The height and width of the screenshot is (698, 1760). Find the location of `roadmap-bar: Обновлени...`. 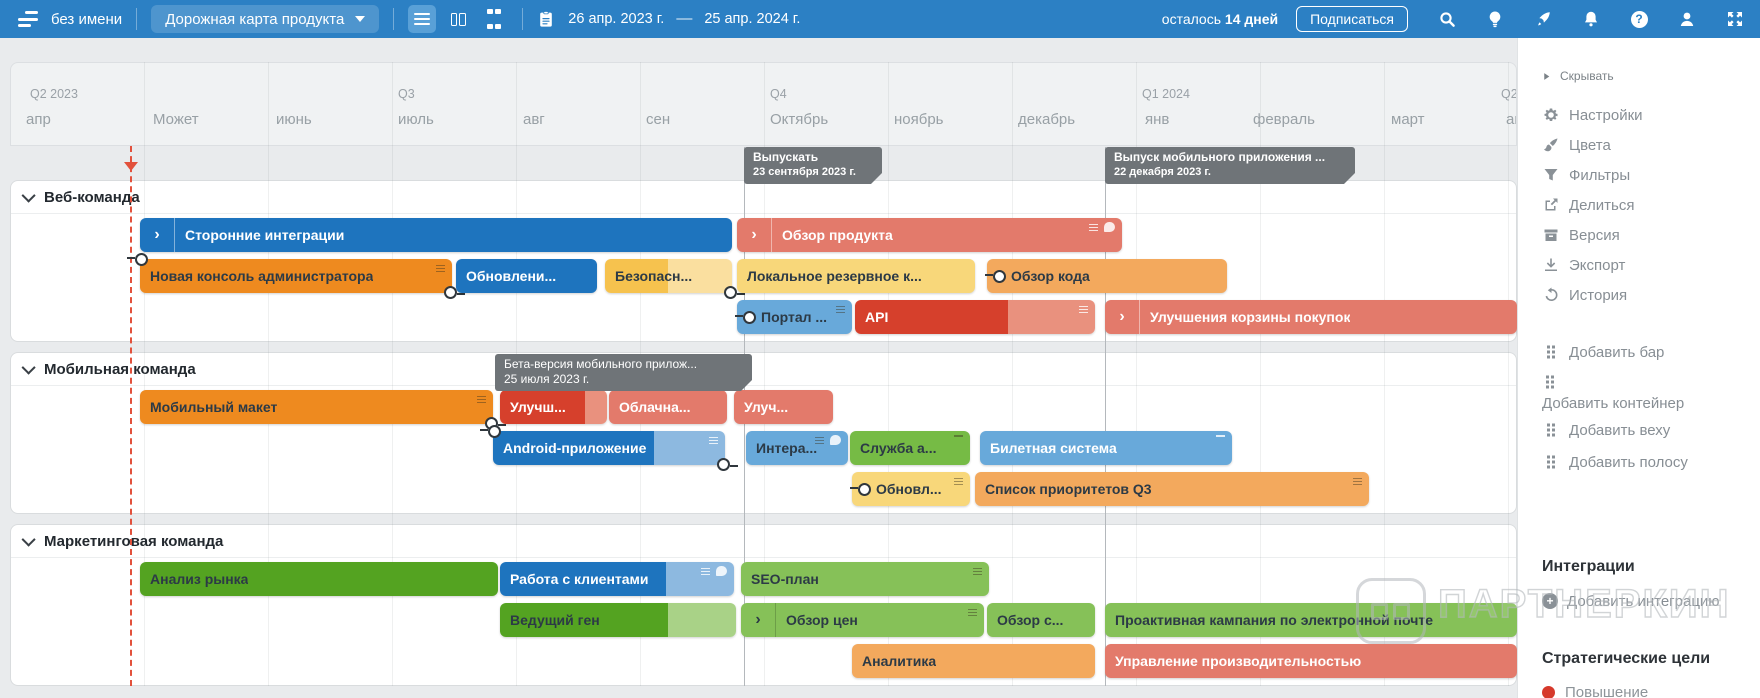

roadmap-bar: Обновлени... is located at coordinates (526, 276).